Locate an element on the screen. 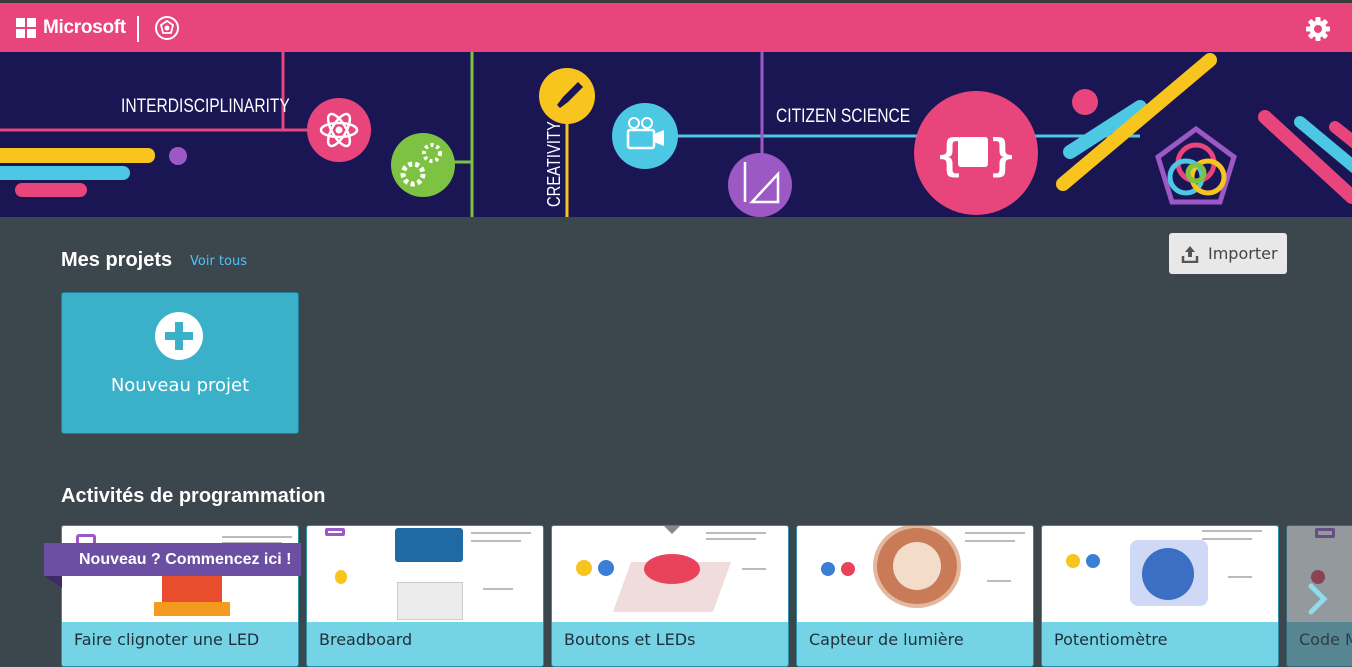 Image resolution: width=1352 pixels, height=667 pixels. activity-title: Potentiomètre is located at coordinates (1111, 639).